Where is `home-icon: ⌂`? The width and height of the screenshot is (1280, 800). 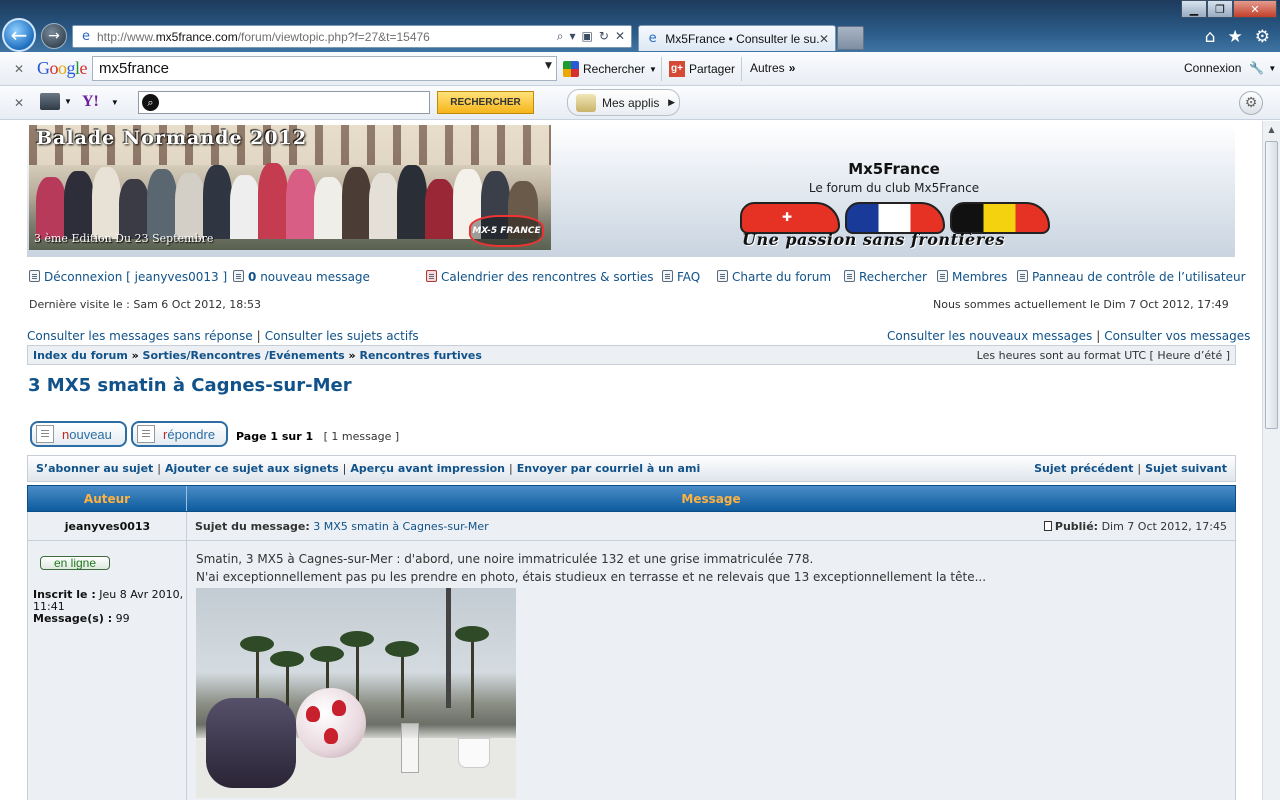 home-icon: ⌂ is located at coordinates (1210, 37).